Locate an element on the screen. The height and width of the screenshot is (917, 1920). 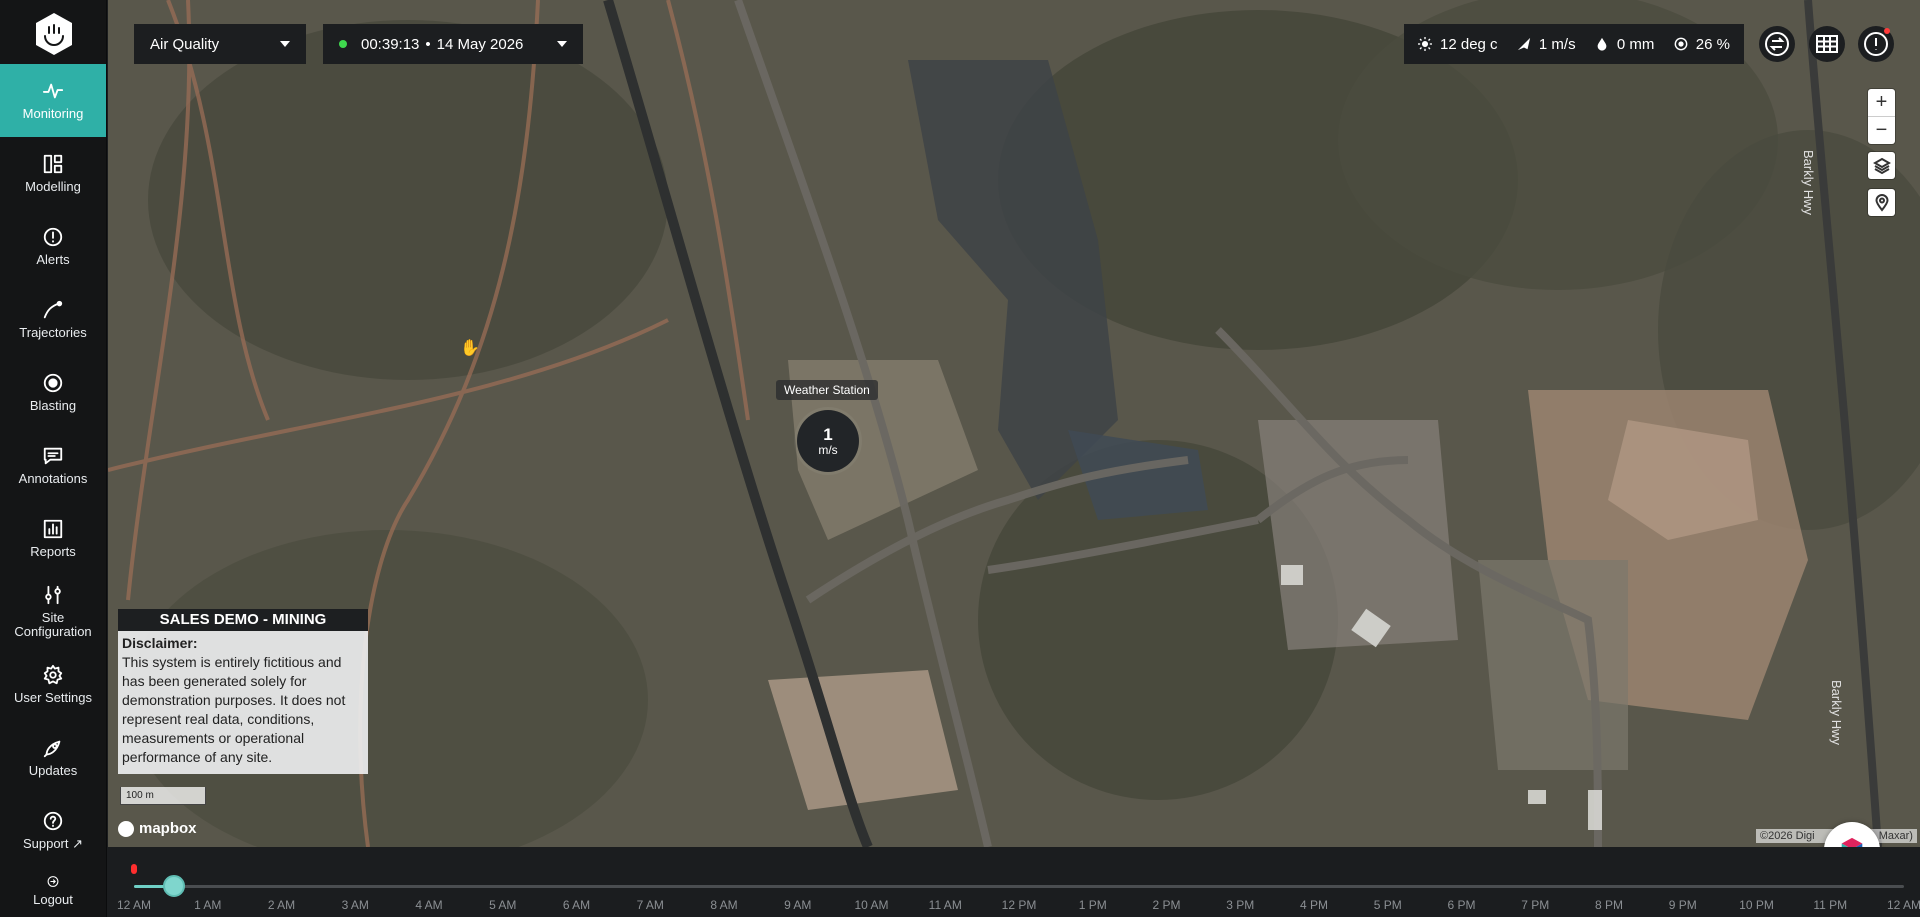
comment-icon is located at coordinates (53, 456).